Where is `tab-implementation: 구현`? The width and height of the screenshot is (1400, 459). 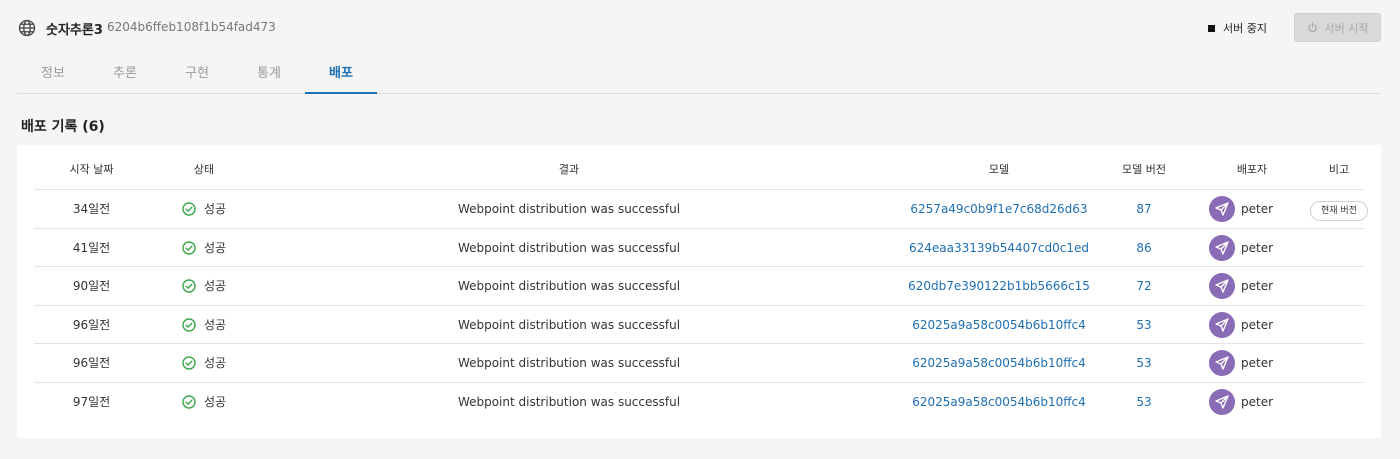 tab-implementation: 구현 is located at coordinates (197, 75).